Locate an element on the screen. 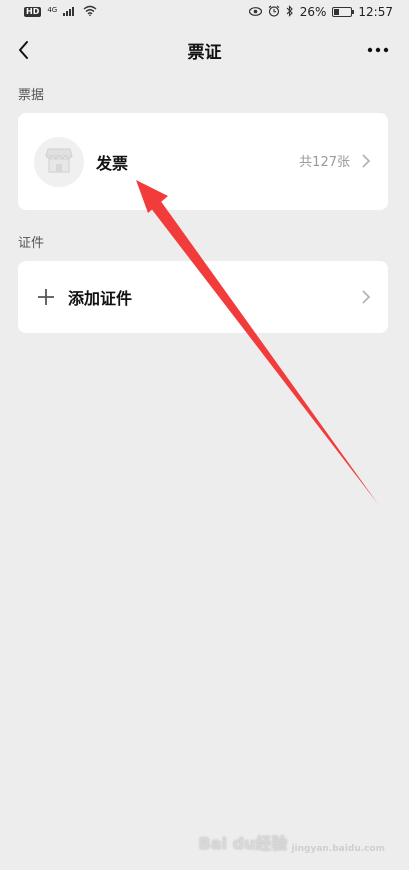 This screenshot has width=409, height=870. status-time: 12:57 is located at coordinates (375, 12).